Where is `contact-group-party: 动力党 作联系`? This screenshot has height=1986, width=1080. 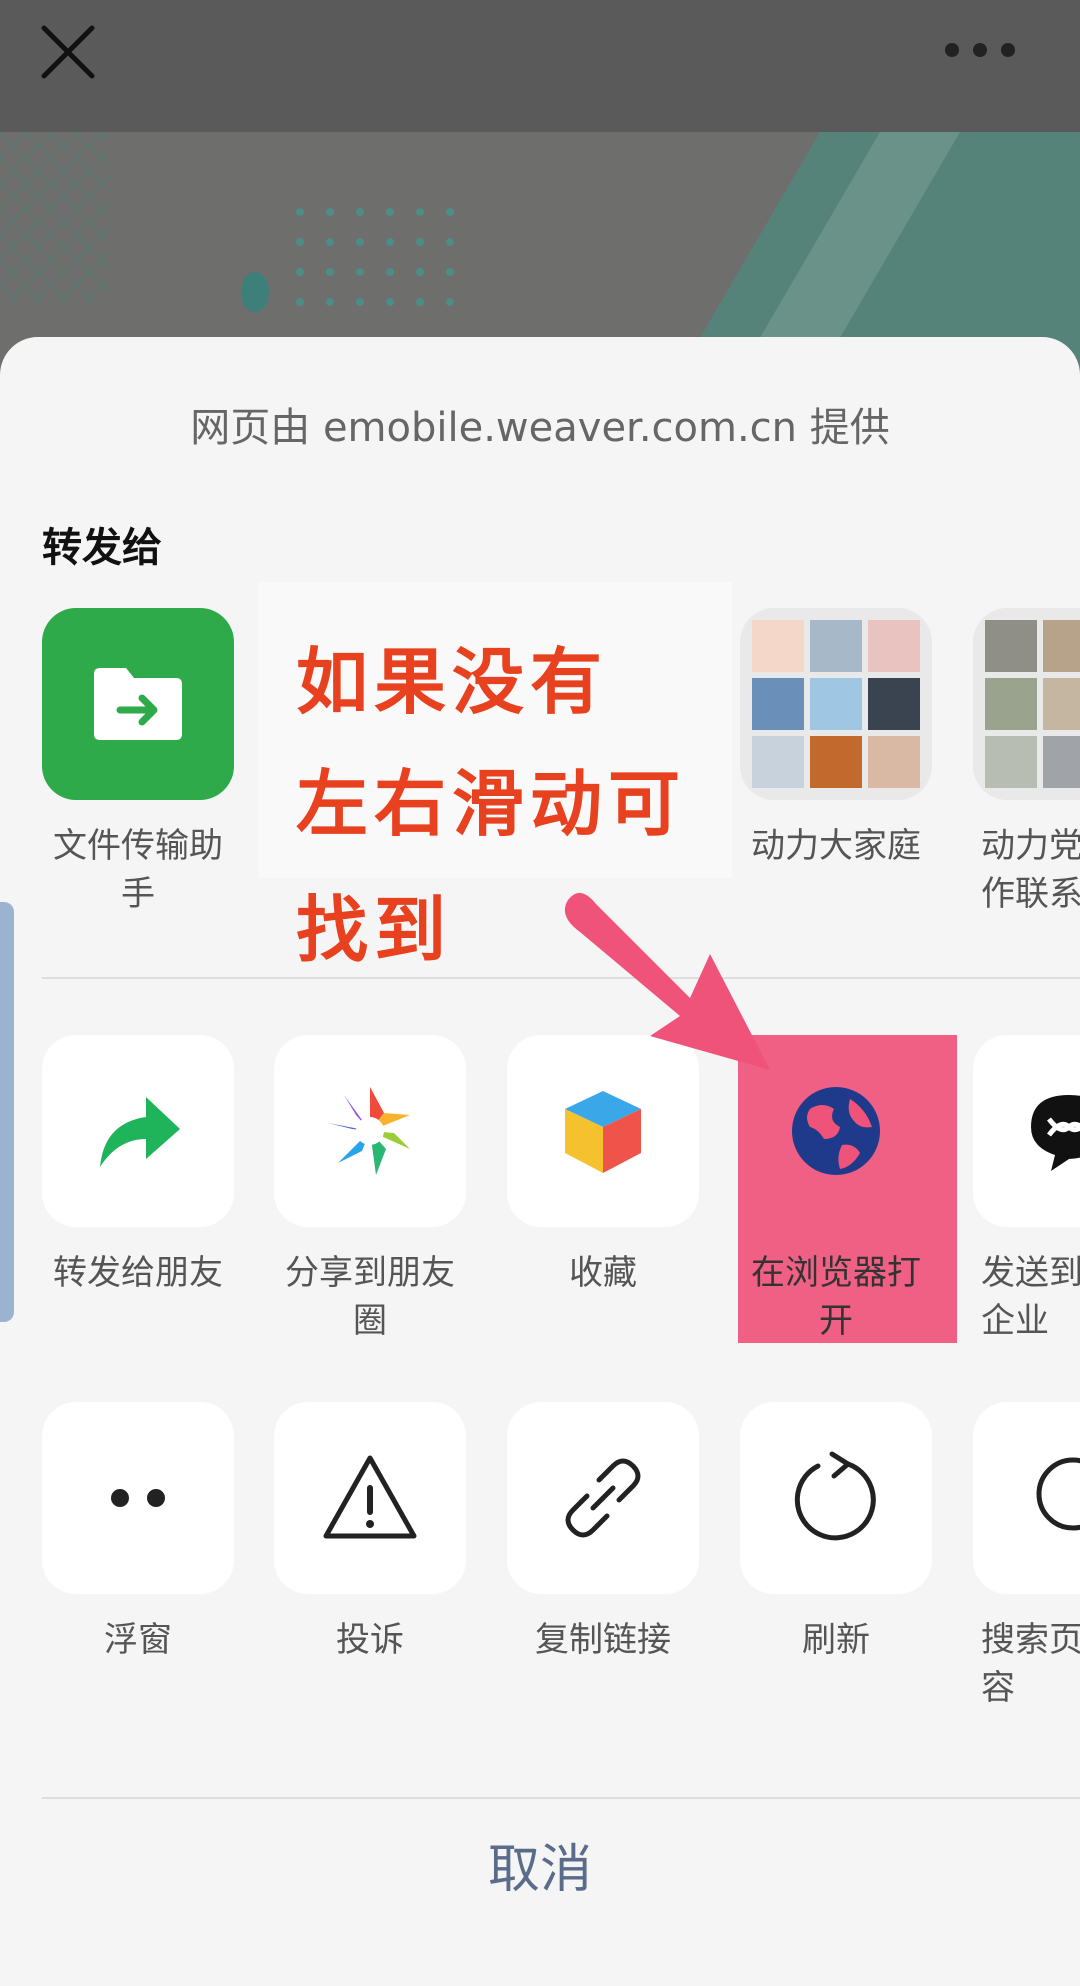 contact-group-party: 动力党 作联系 is located at coordinates (1026, 763).